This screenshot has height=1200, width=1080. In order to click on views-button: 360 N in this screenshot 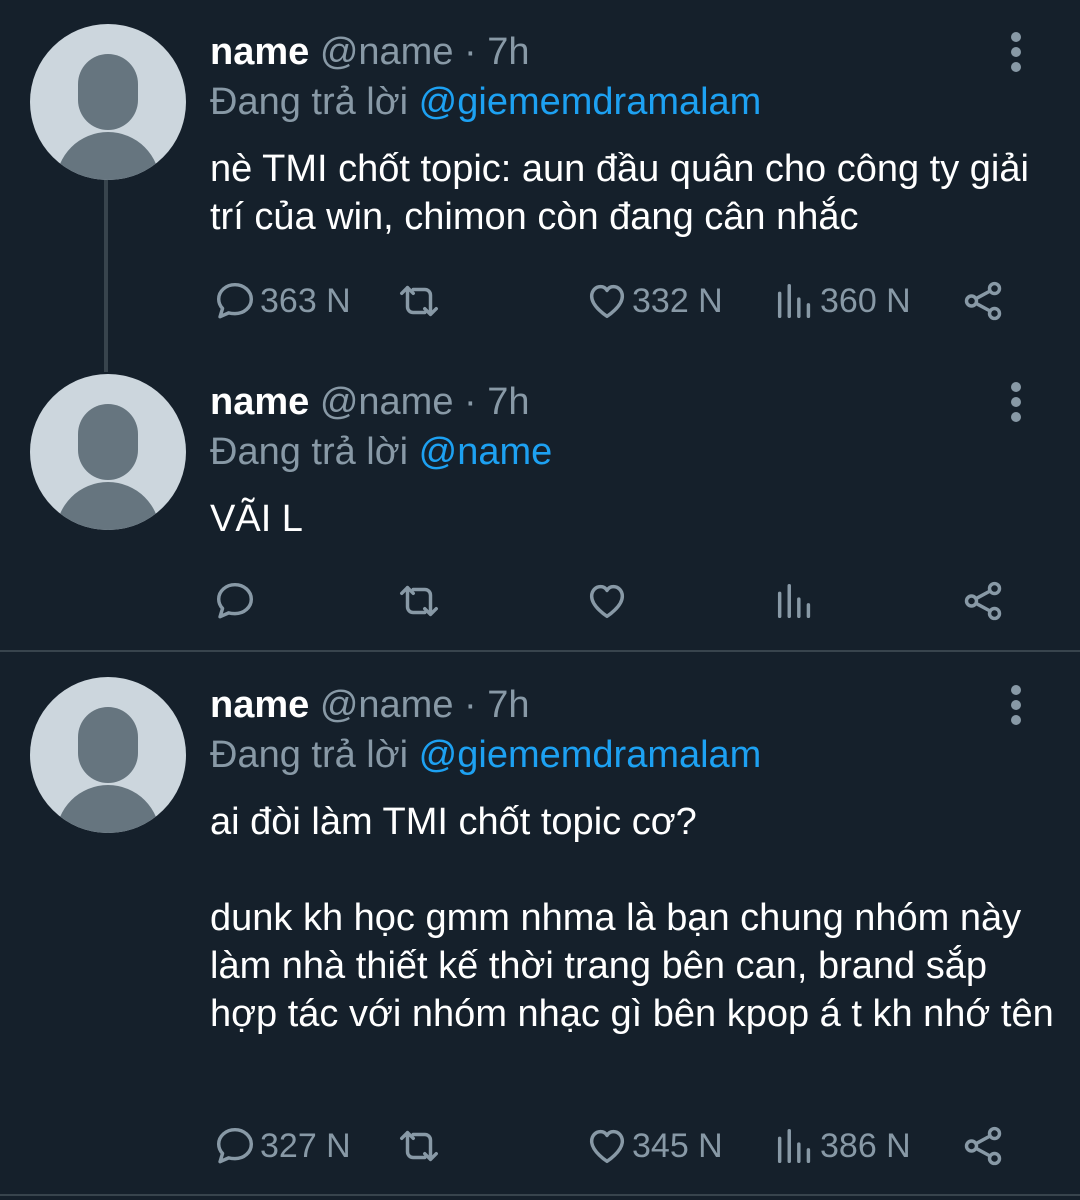, I will do `click(841, 301)`.